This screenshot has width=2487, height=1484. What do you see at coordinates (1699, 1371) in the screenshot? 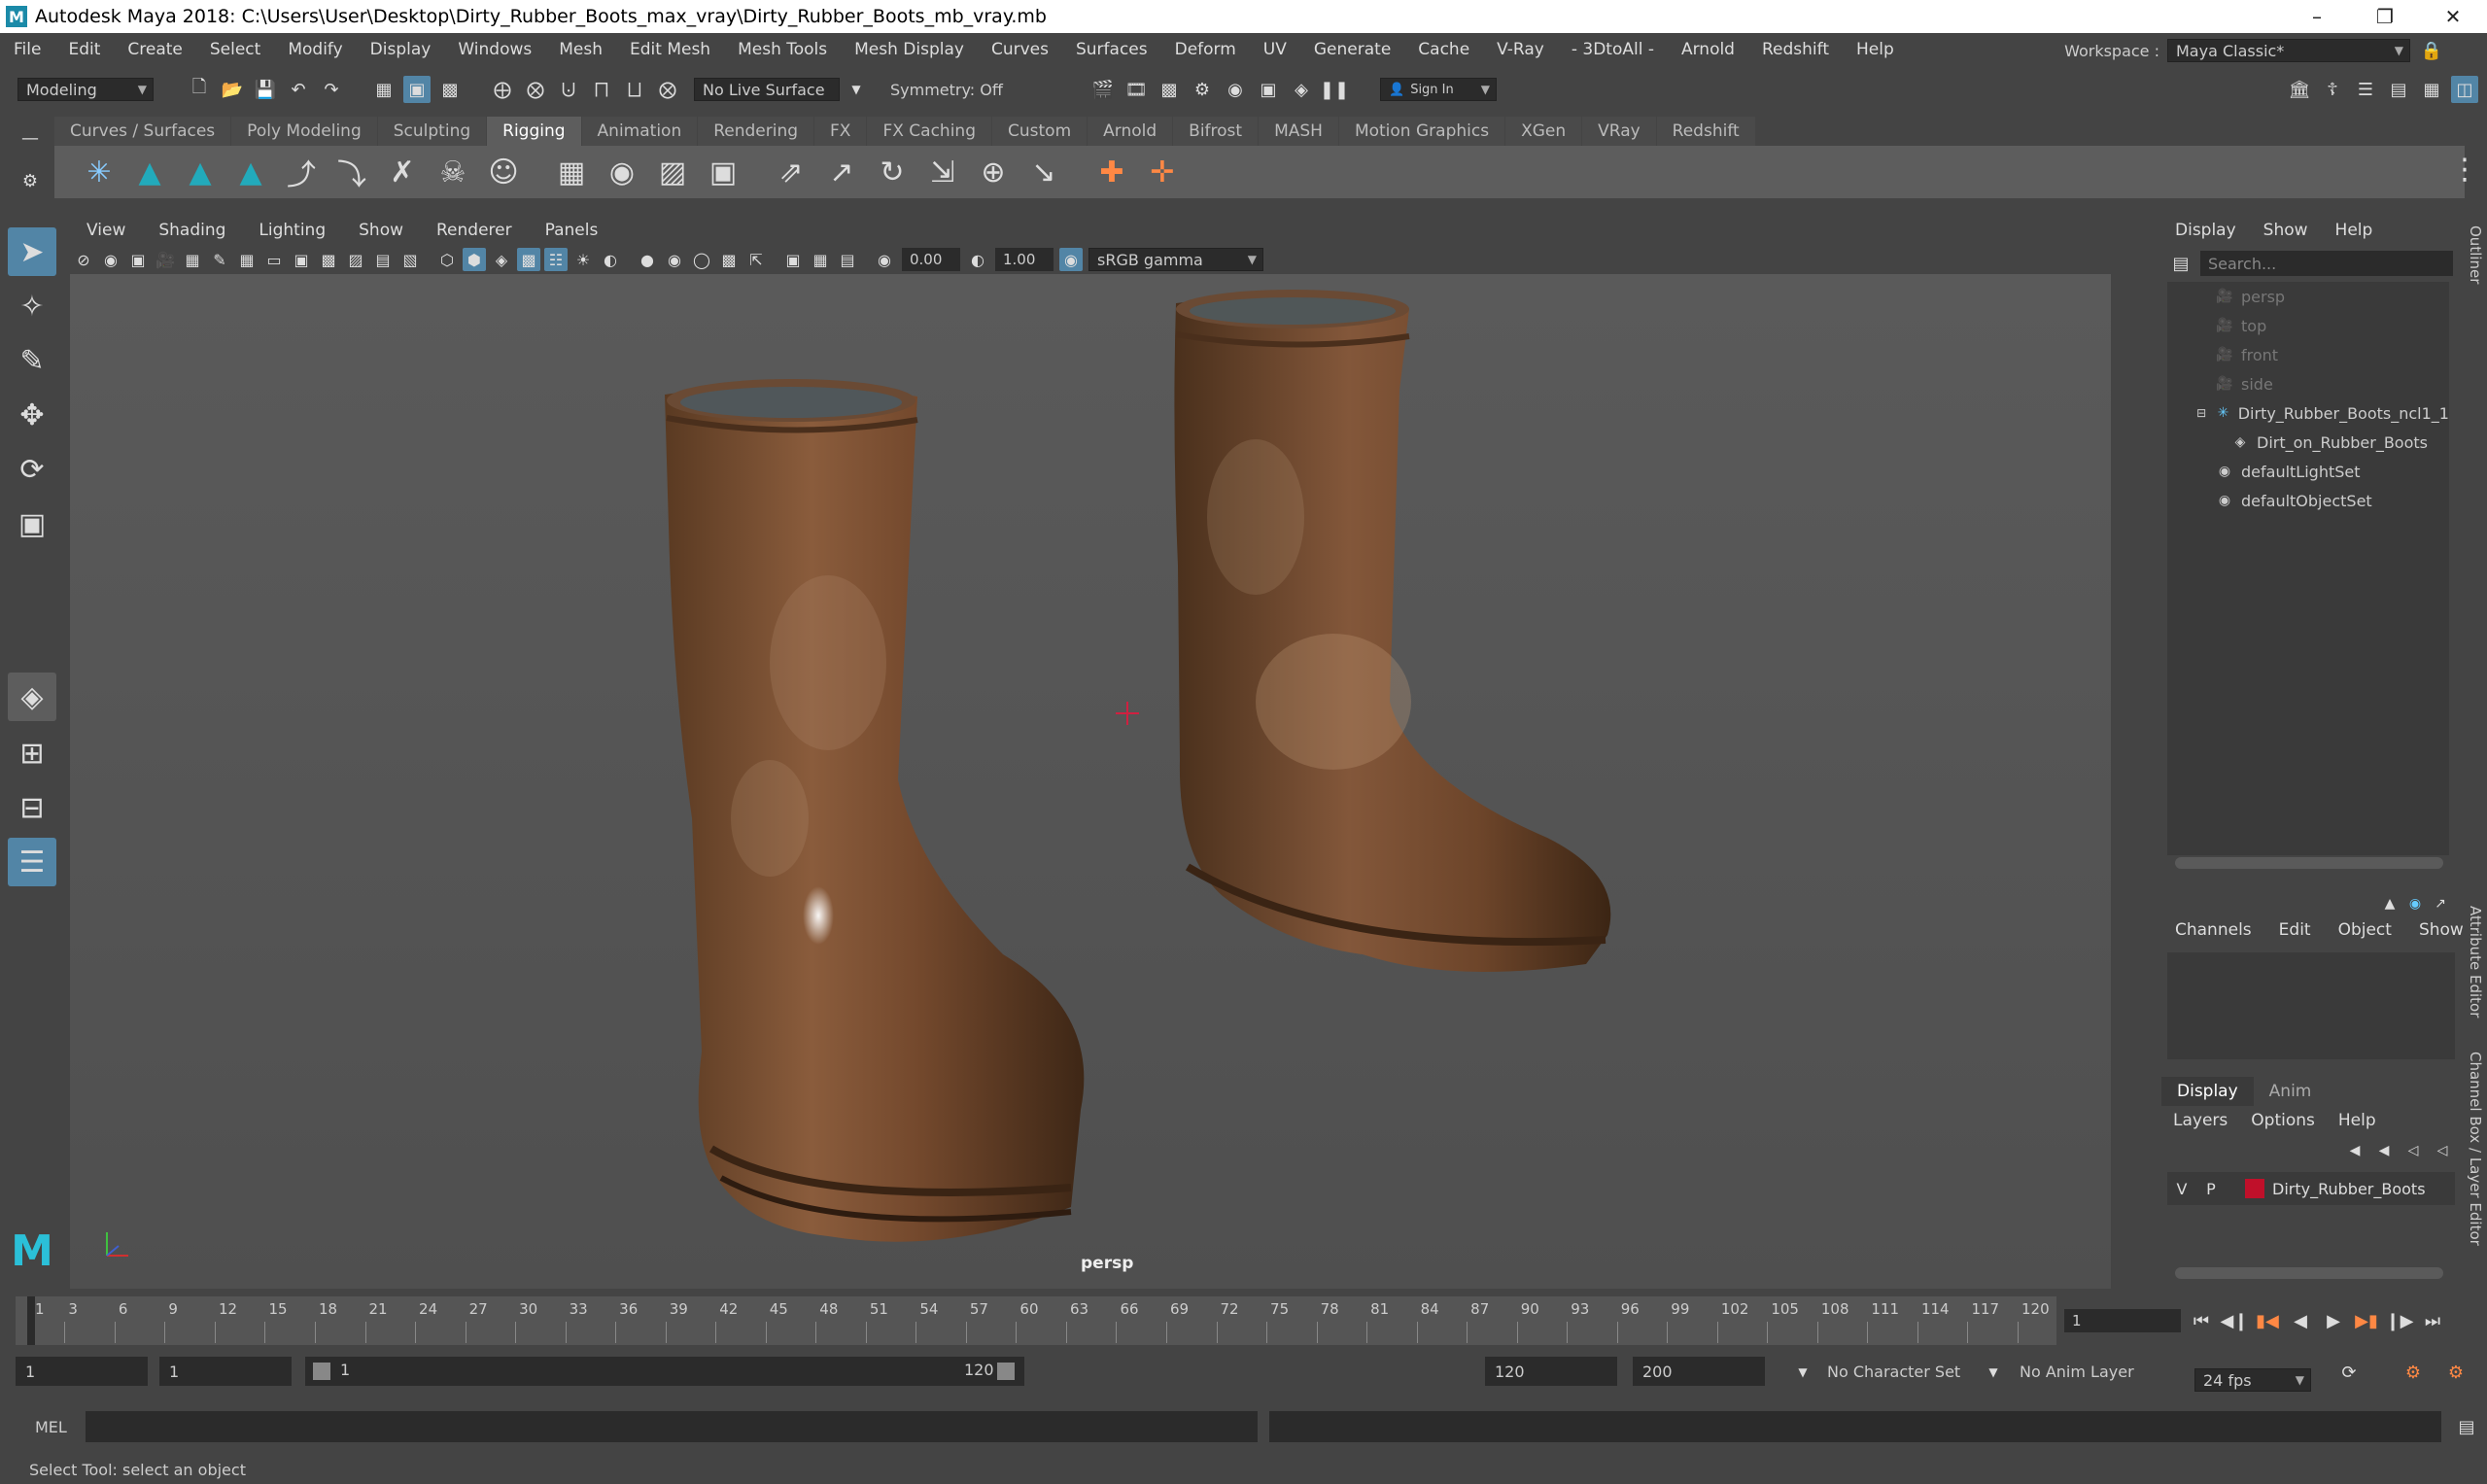
I see `end-time-field: 200` at bounding box center [1699, 1371].